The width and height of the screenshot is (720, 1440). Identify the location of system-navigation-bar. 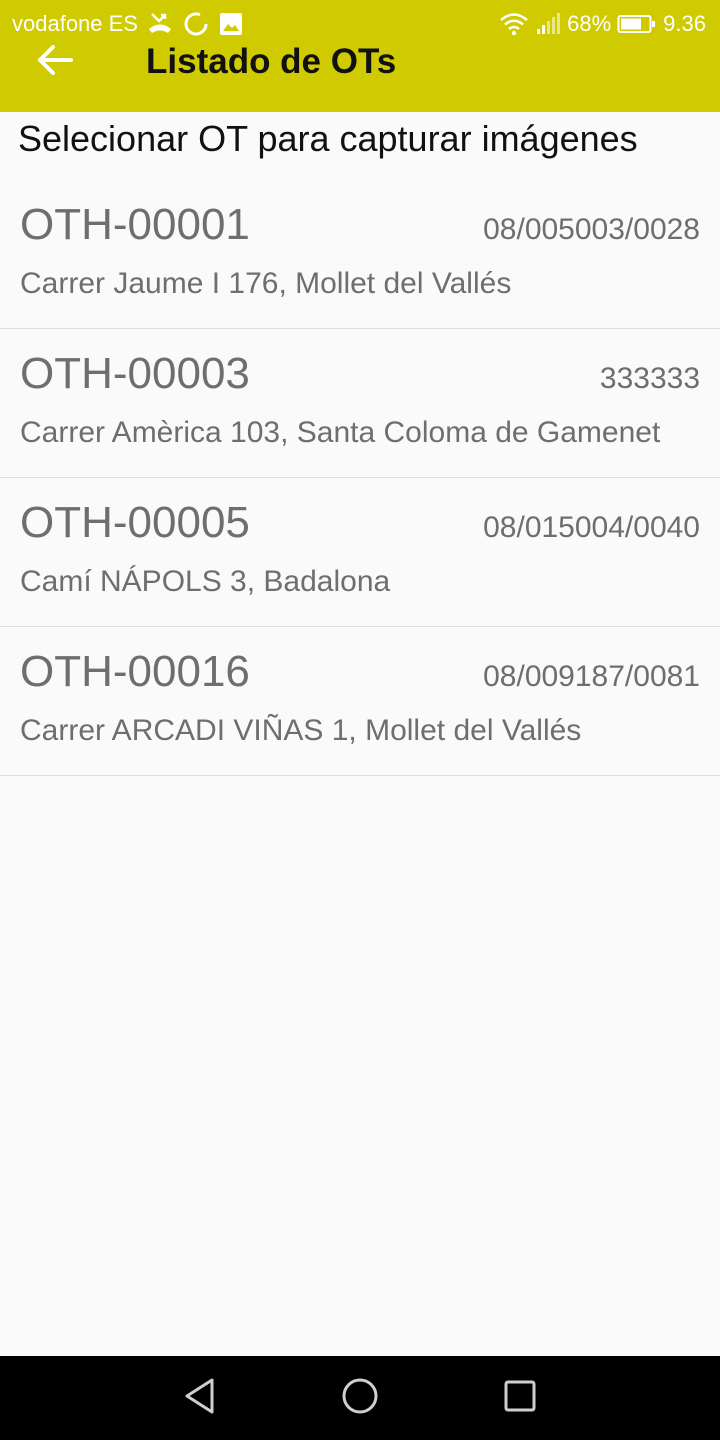
(360, 1398).